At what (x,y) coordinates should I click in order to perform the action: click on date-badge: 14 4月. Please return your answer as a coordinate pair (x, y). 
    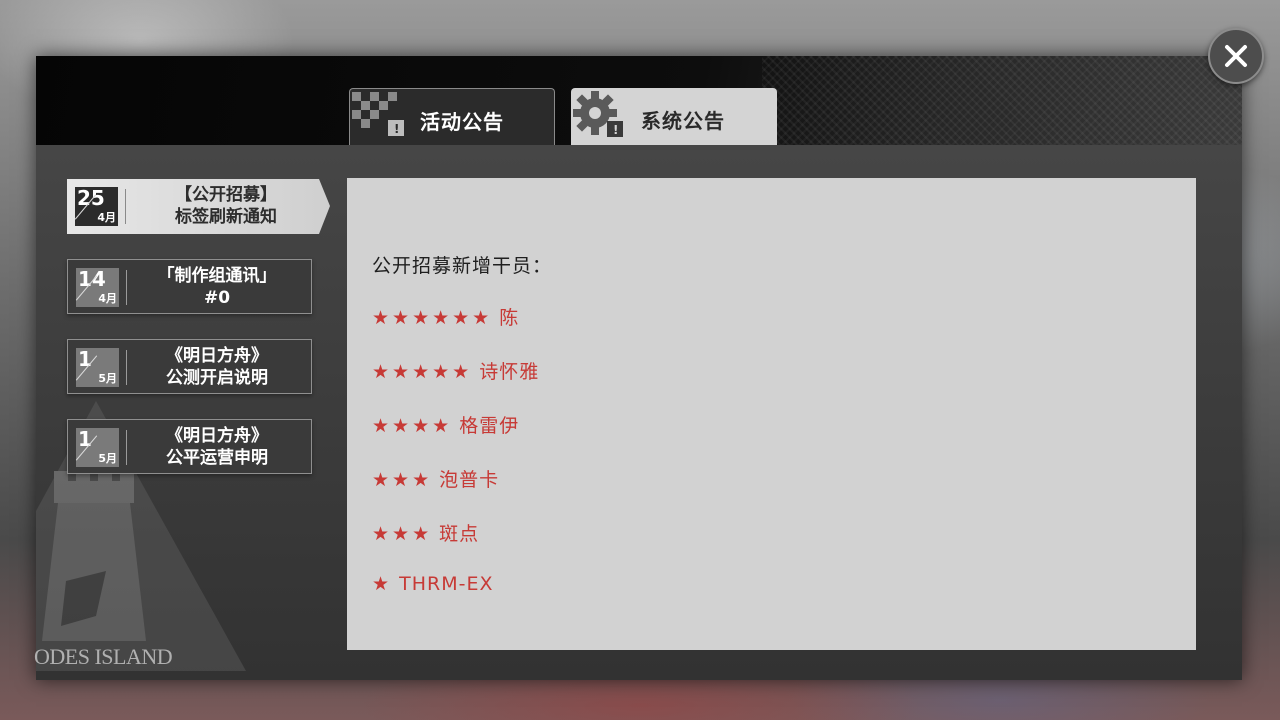
    Looking at the image, I should click on (97, 287).